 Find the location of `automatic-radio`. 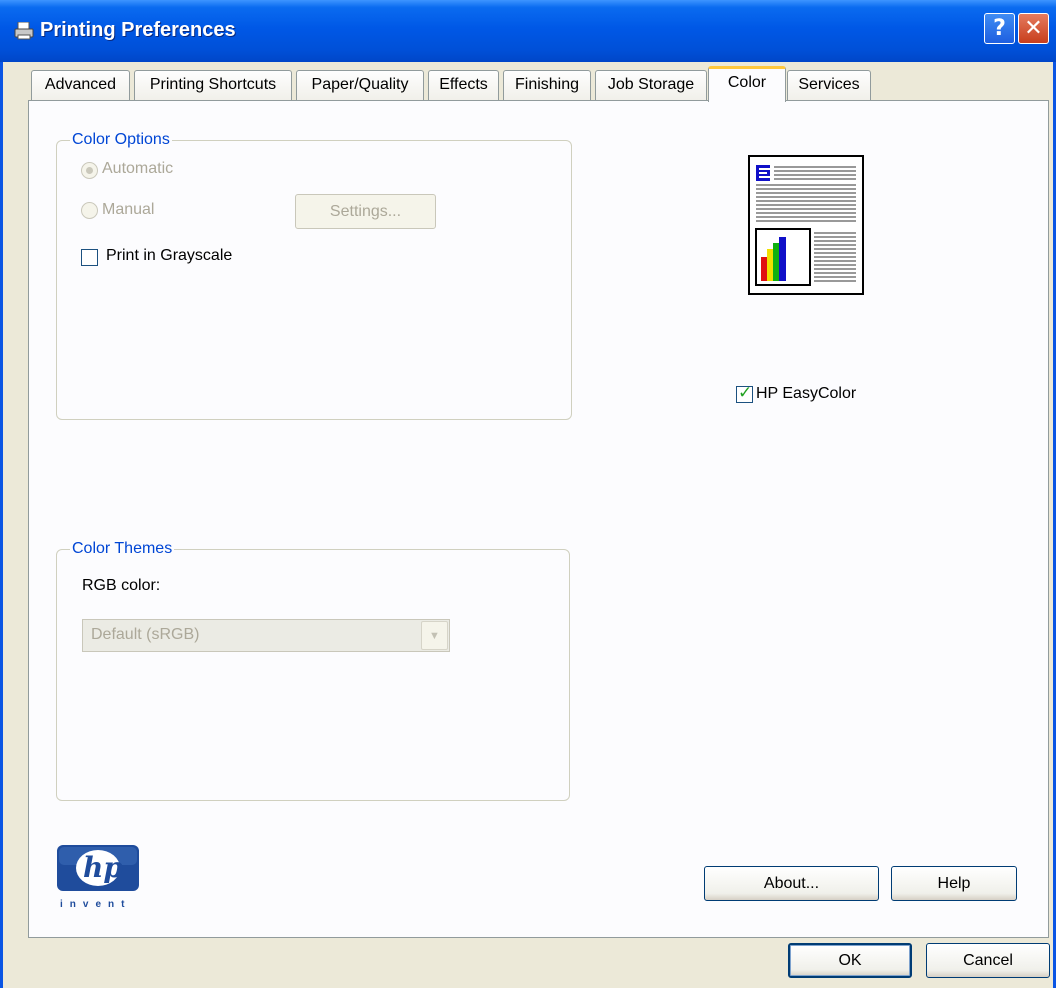

automatic-radio is located at coordinates (89, 170).